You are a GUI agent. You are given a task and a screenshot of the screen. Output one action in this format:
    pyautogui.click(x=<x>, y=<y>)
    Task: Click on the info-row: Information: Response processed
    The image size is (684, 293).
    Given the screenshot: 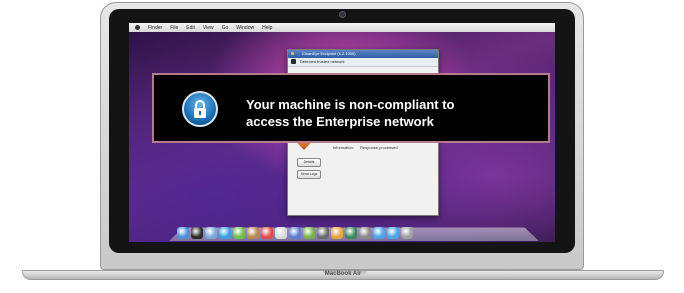 What is the action you would take?
    pyautogui.click(x=361, y=148)
    